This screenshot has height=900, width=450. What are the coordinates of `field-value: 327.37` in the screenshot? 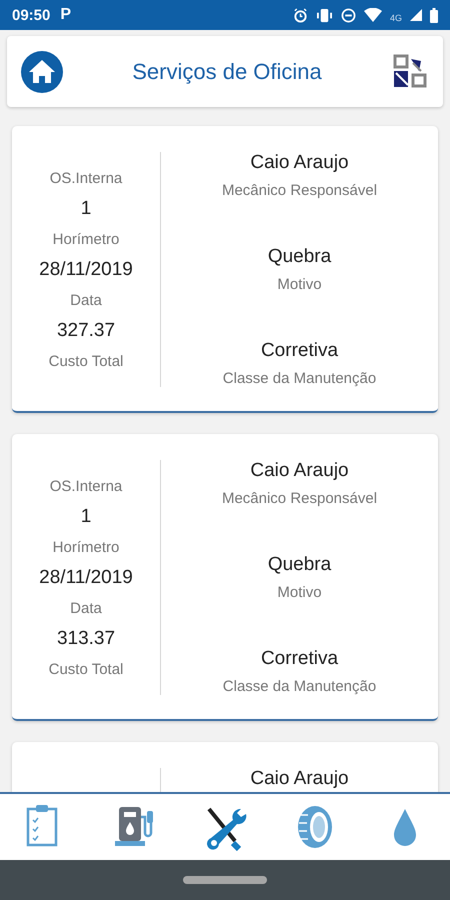 It's located at (86, 331).